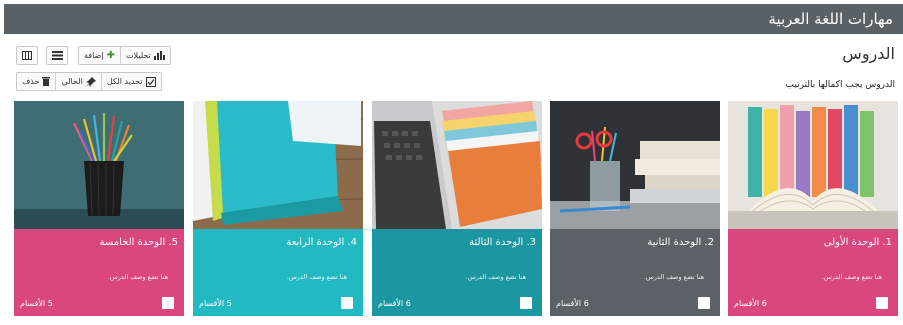 The width and height of the screenshot is (903, 325). I want to click on delete-button: حذف, so click(36, 81).